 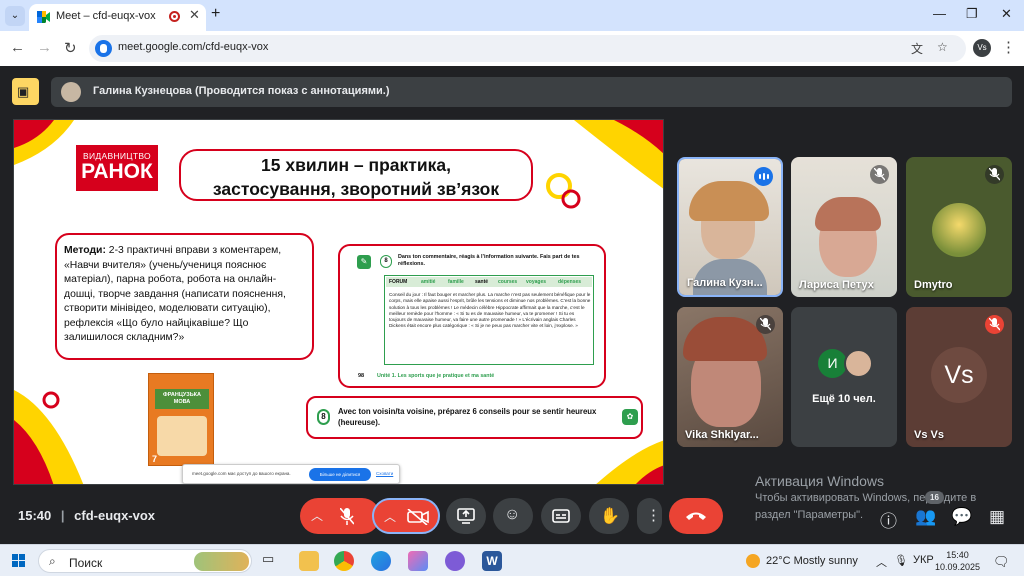 What do you see at coordinates (513, 516) in the screenshot?
I see `reactions-button: ☺` at bounding box center [513, 516].